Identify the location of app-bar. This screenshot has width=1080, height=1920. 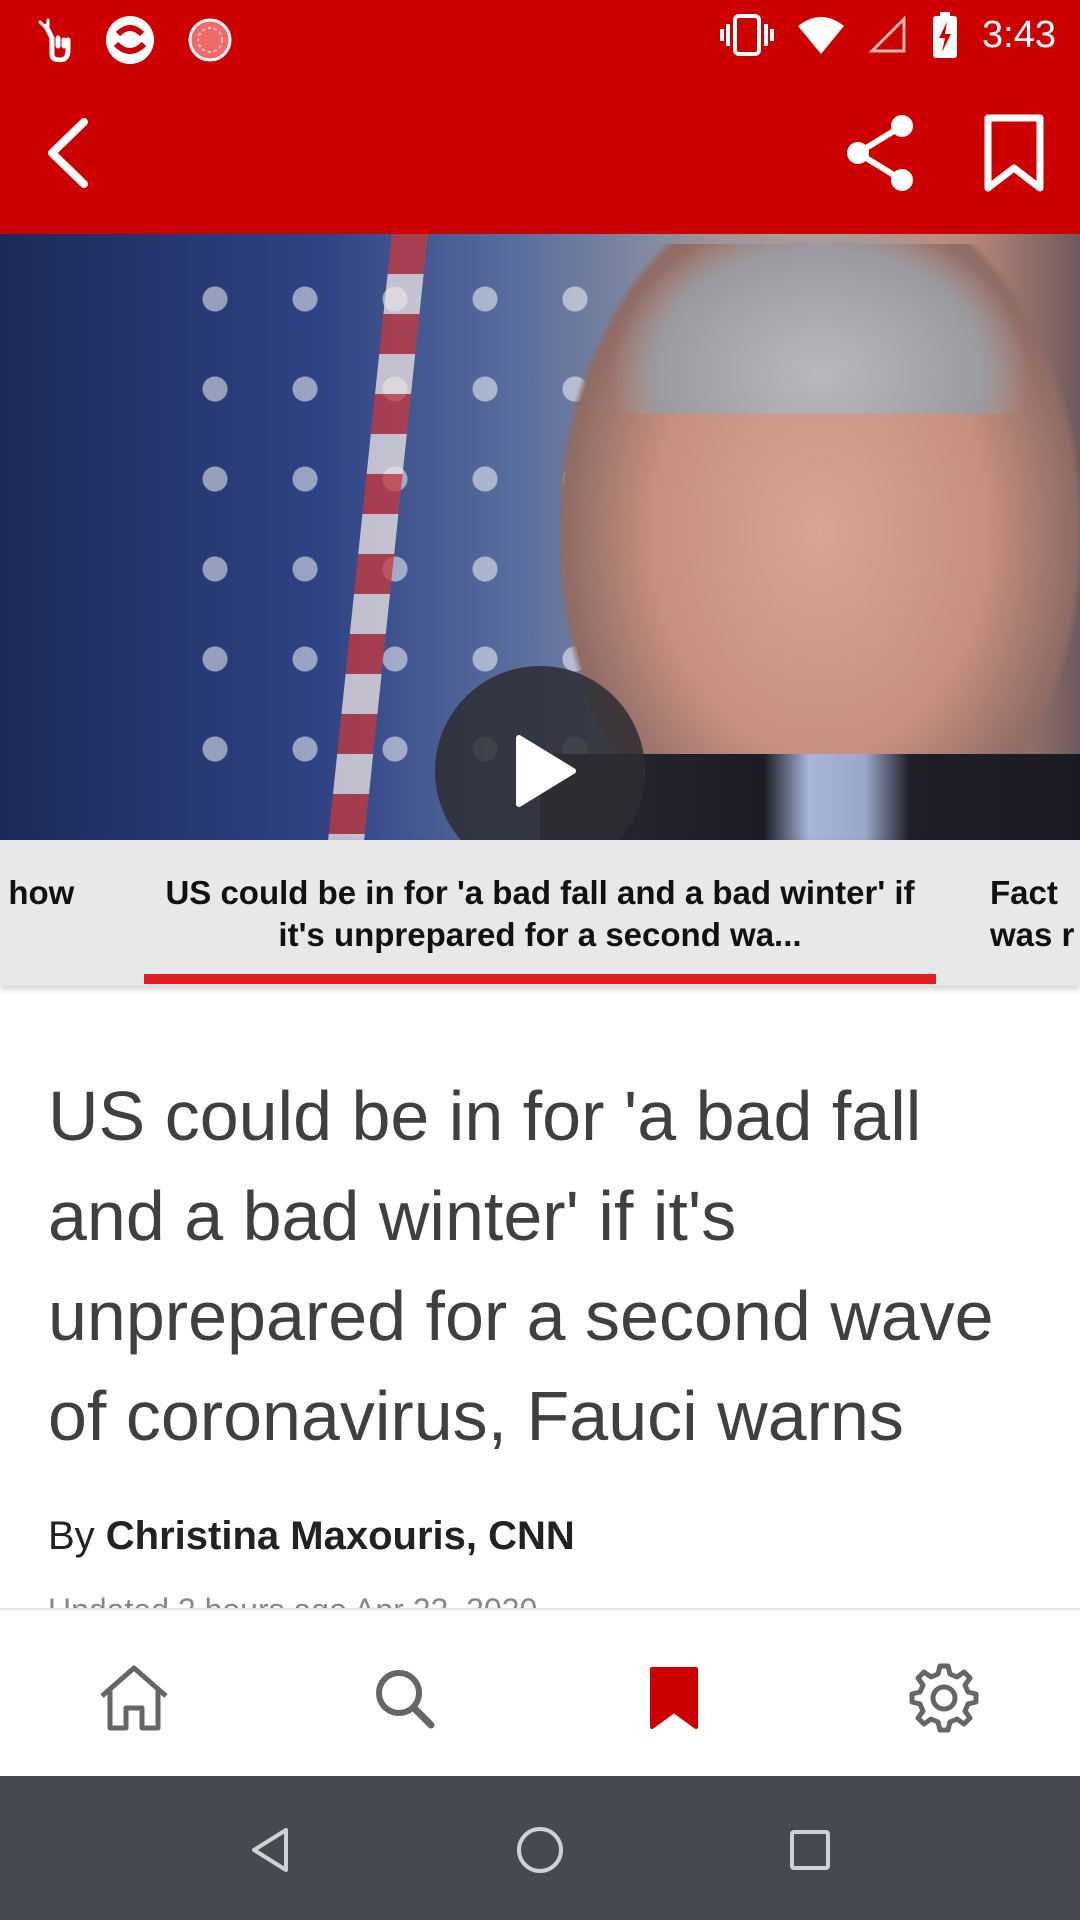
(540, 155).